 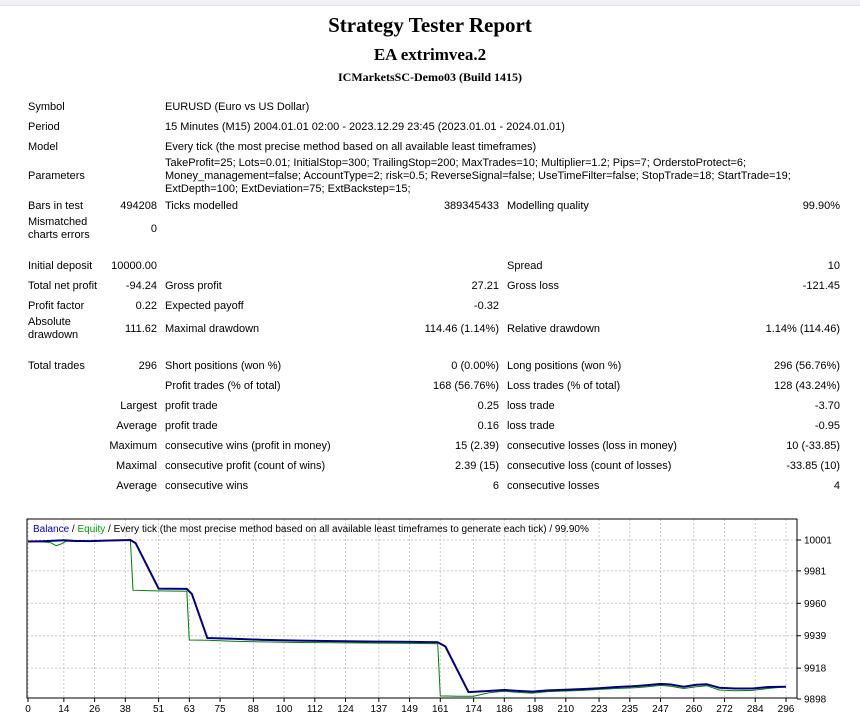 I want to click on cell-label: Loss trades (% of total), so click(x=564, y=385).